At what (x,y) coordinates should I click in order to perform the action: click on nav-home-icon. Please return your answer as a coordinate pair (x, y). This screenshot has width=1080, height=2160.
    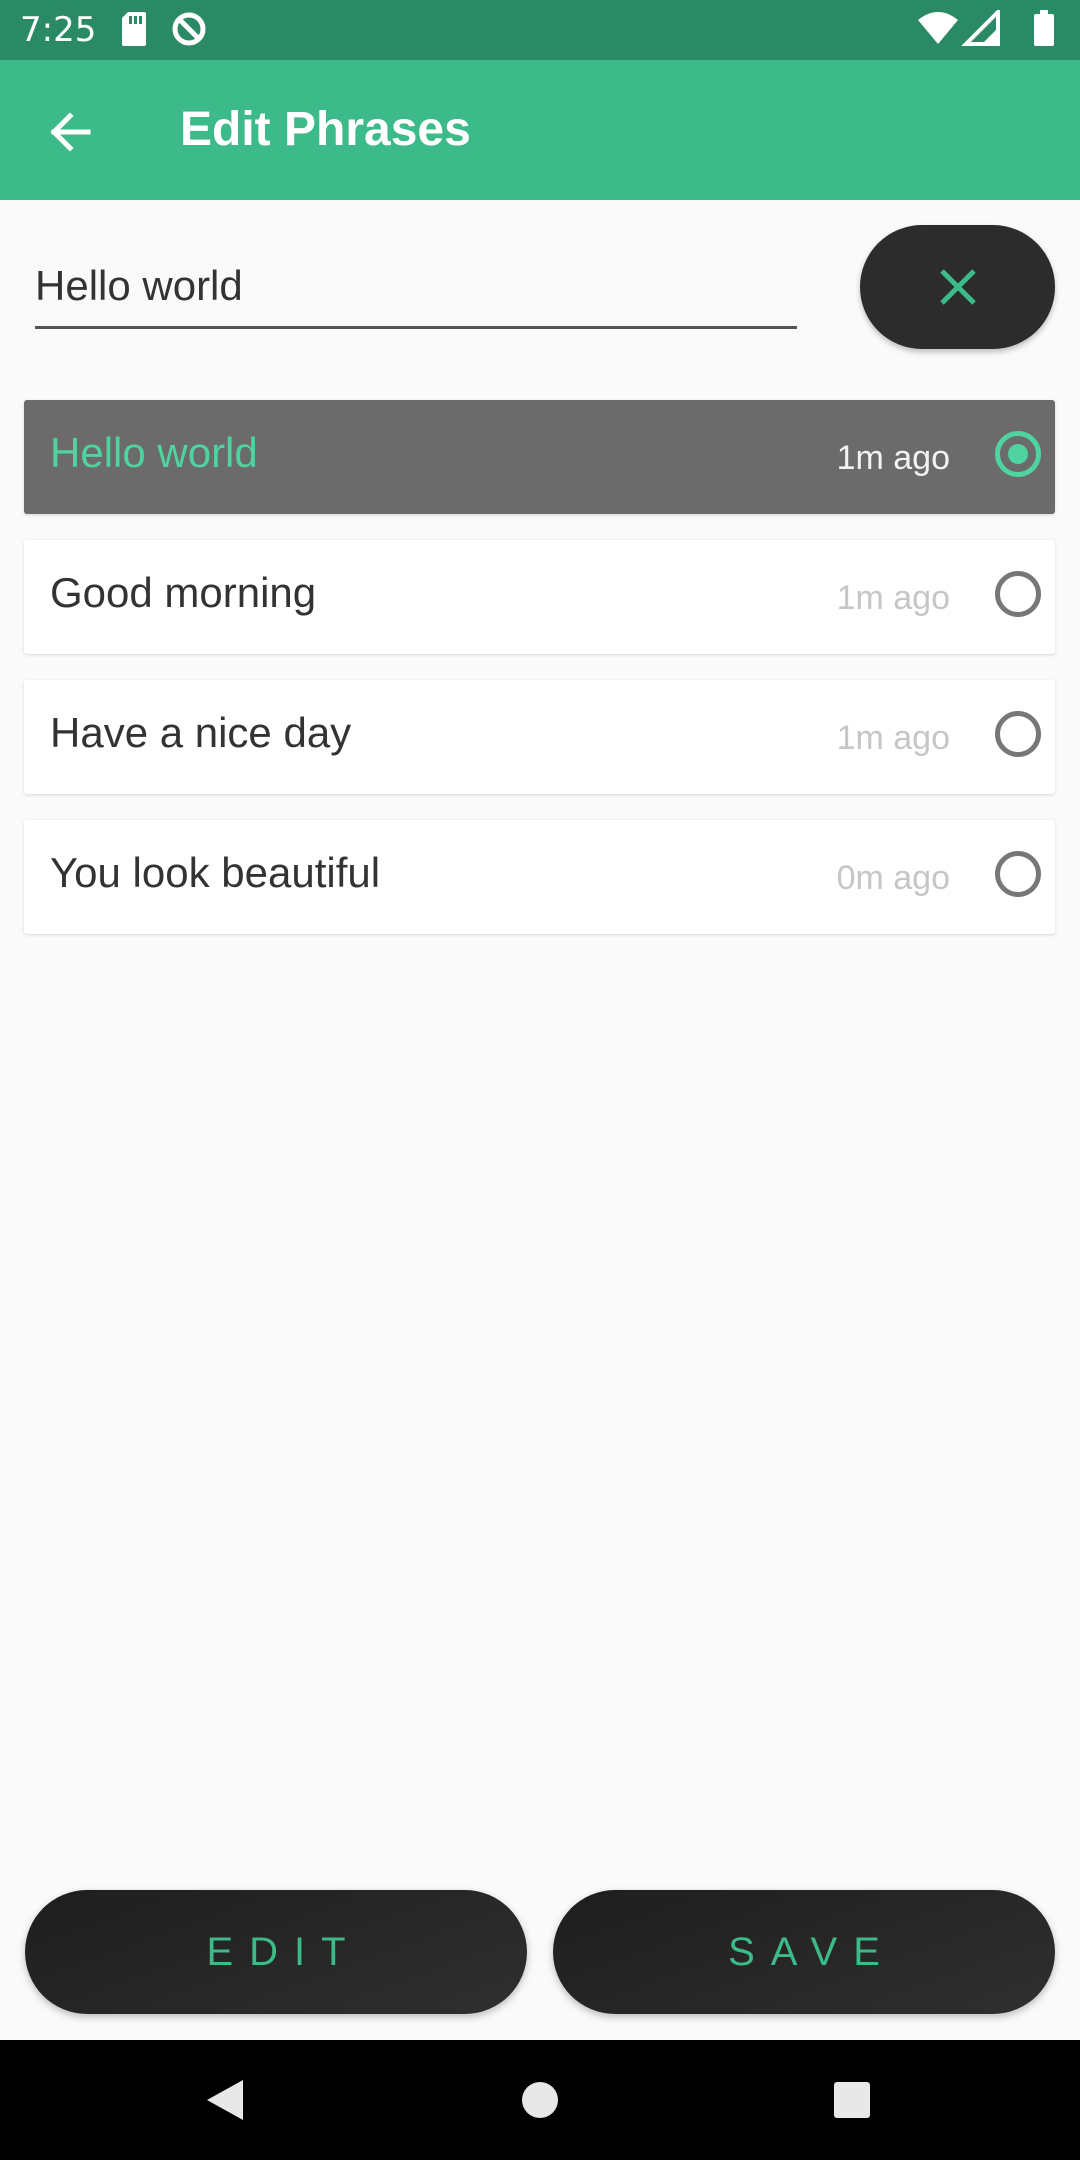
    Looking at the image, I should click on (540, 2100).